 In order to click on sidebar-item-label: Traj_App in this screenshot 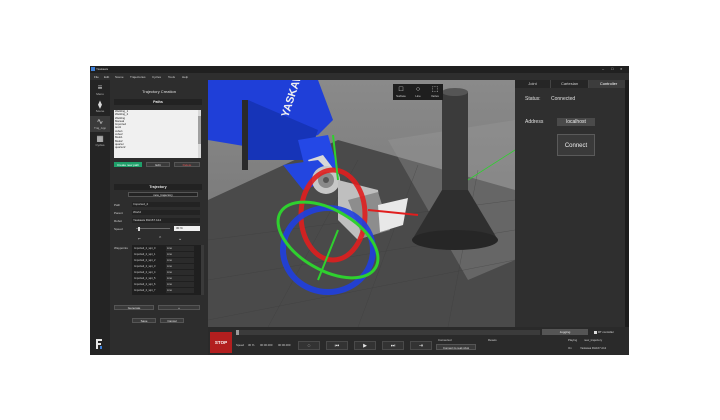, I will do `click(100, 128)`.